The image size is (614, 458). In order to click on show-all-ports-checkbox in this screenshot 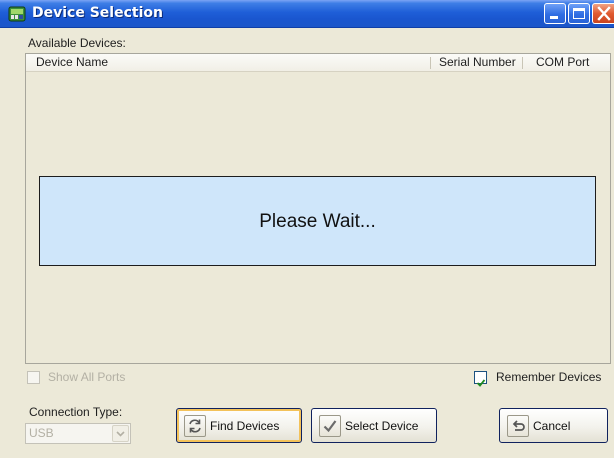, I will do `click(33, 377)`.